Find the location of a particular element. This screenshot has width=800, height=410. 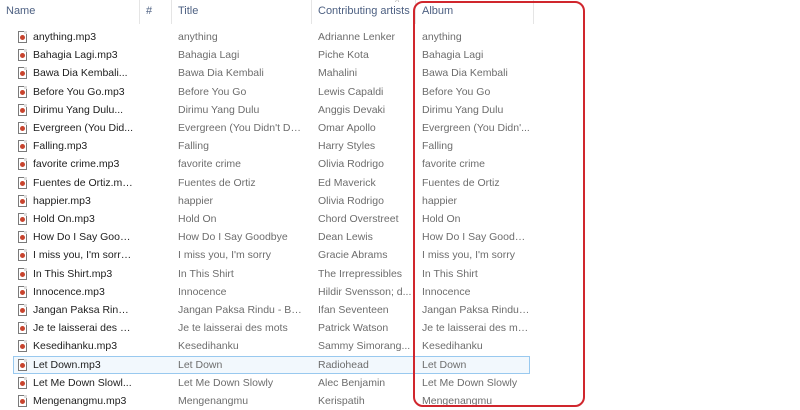

title-cell: I miss you, I'm sorry is located at coordinates (225, 255).